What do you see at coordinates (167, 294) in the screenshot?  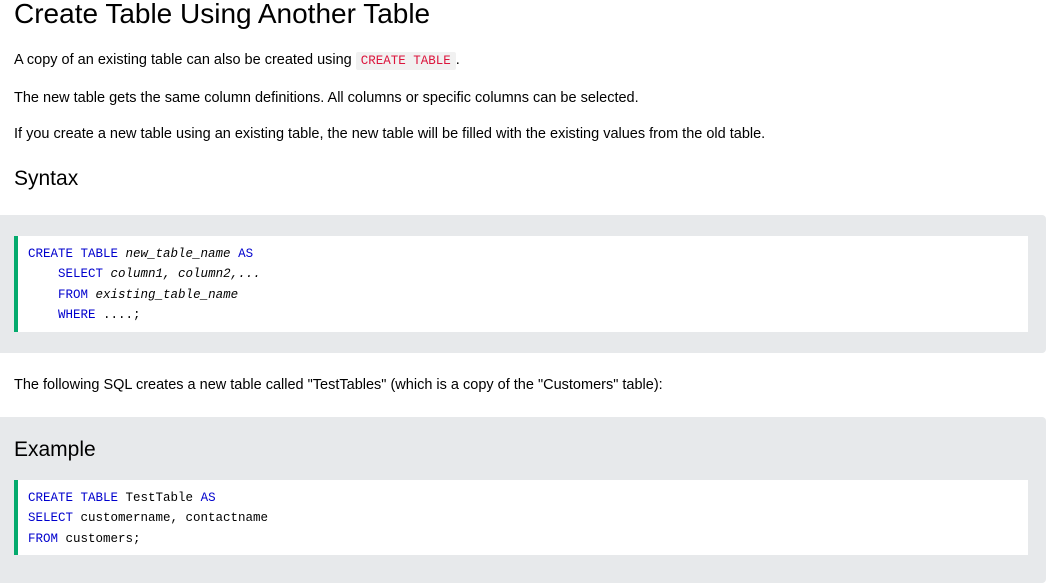 I see `sql-identifier: existing_table_name` at bounding box center [167, 294].